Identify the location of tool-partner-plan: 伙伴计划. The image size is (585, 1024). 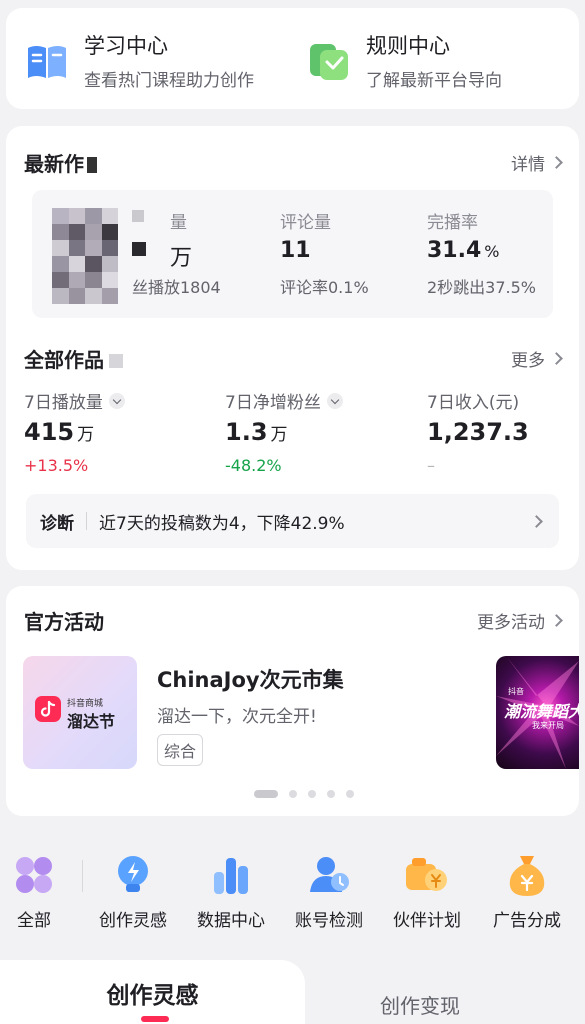
(427, 891).